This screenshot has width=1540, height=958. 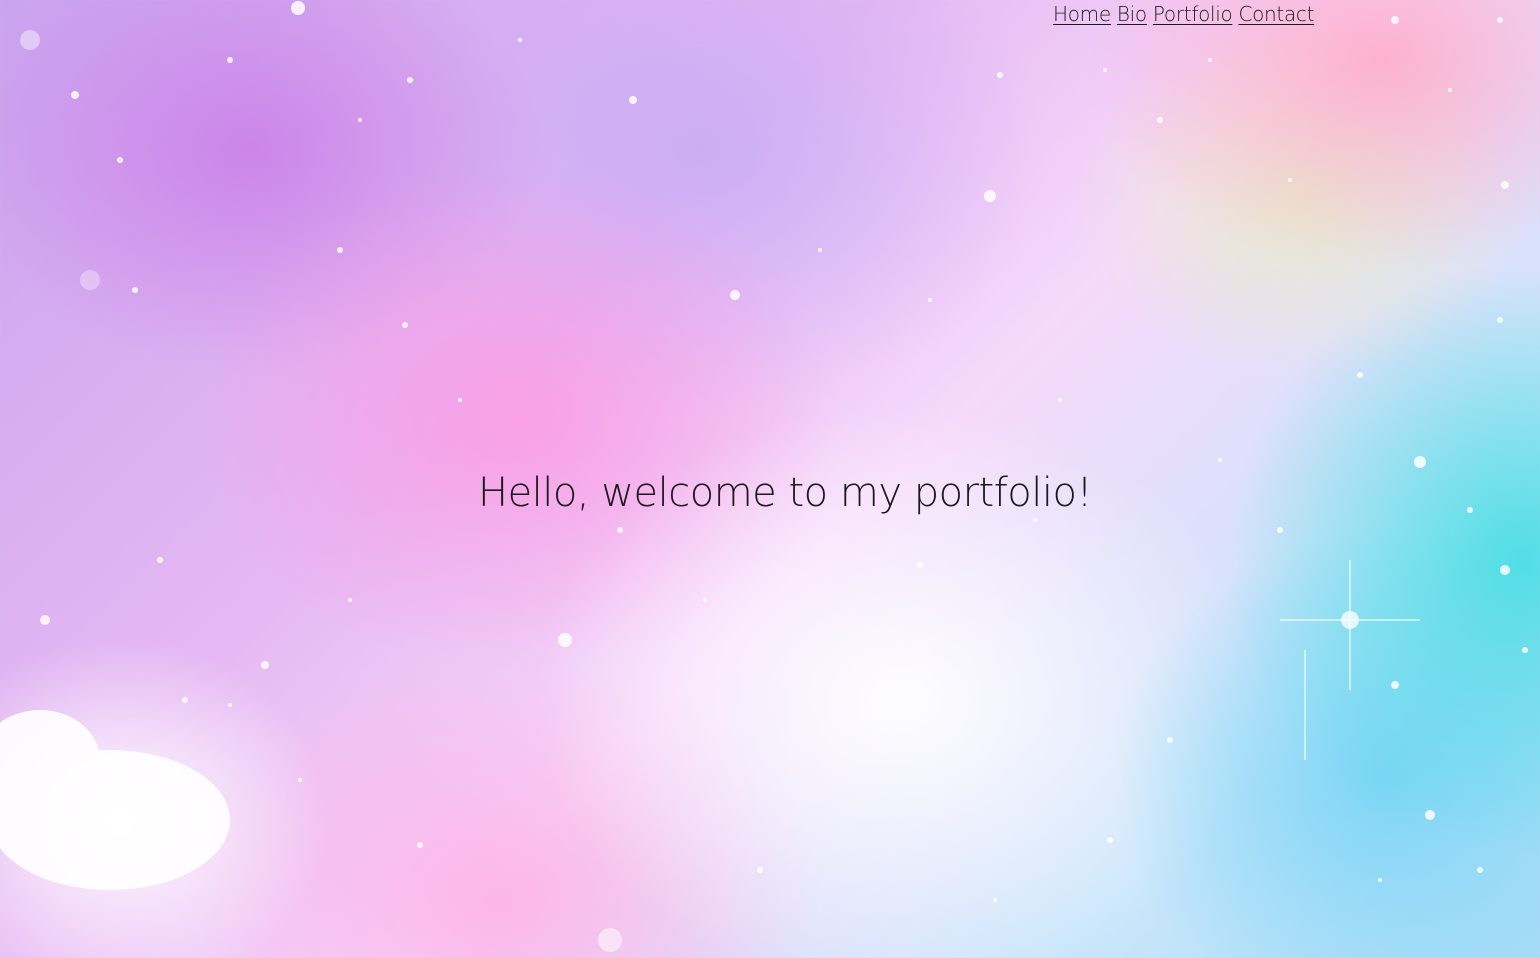 I want to click on nav-link-home: Home, so click(x=1082, y=14).